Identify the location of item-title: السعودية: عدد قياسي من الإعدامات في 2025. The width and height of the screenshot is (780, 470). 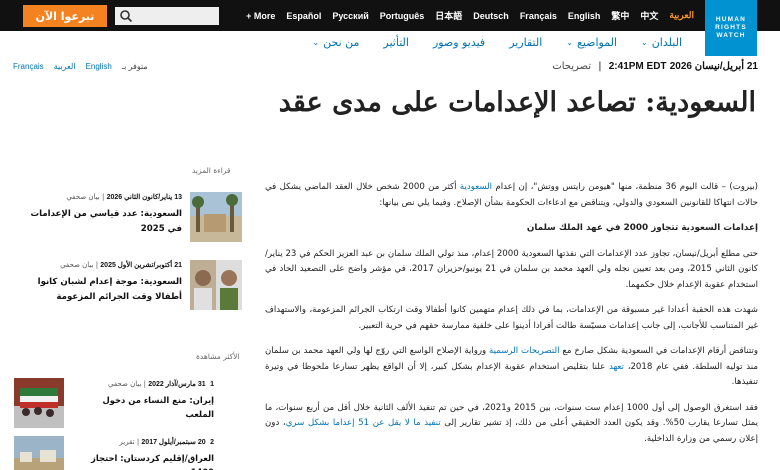
(102, 222).